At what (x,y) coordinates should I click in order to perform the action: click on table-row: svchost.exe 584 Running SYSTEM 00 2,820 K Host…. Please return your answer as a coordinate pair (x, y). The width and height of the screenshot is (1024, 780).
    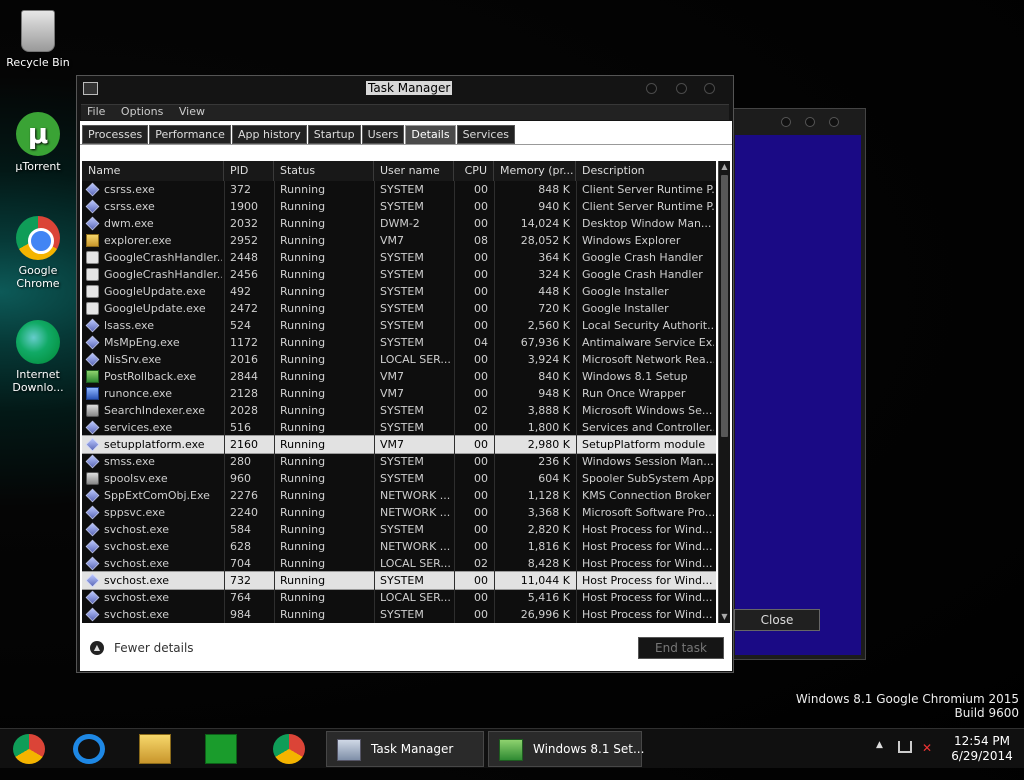
    Looking at the image, I should click on (399, 529).